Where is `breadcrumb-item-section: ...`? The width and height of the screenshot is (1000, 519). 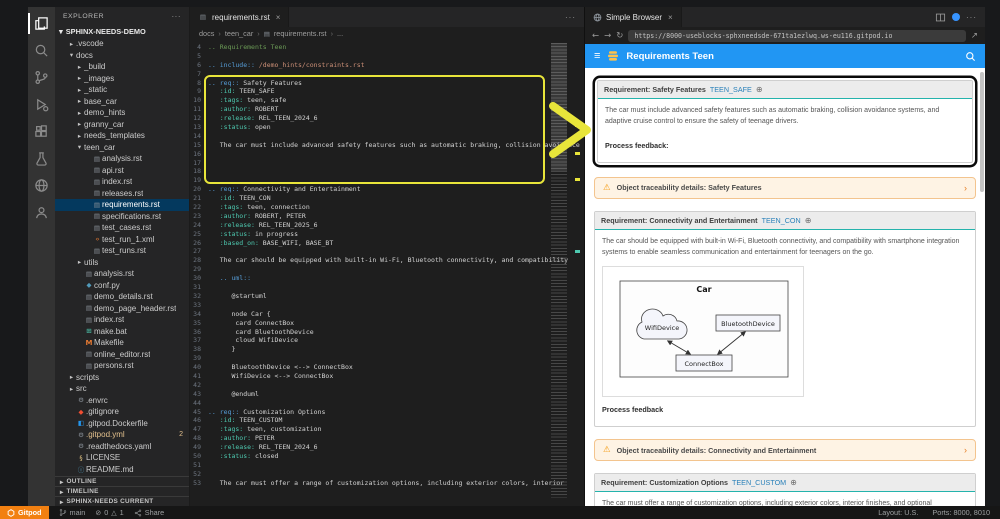
breadcrumb-item-section: ... is located at coordinates (340, 33).